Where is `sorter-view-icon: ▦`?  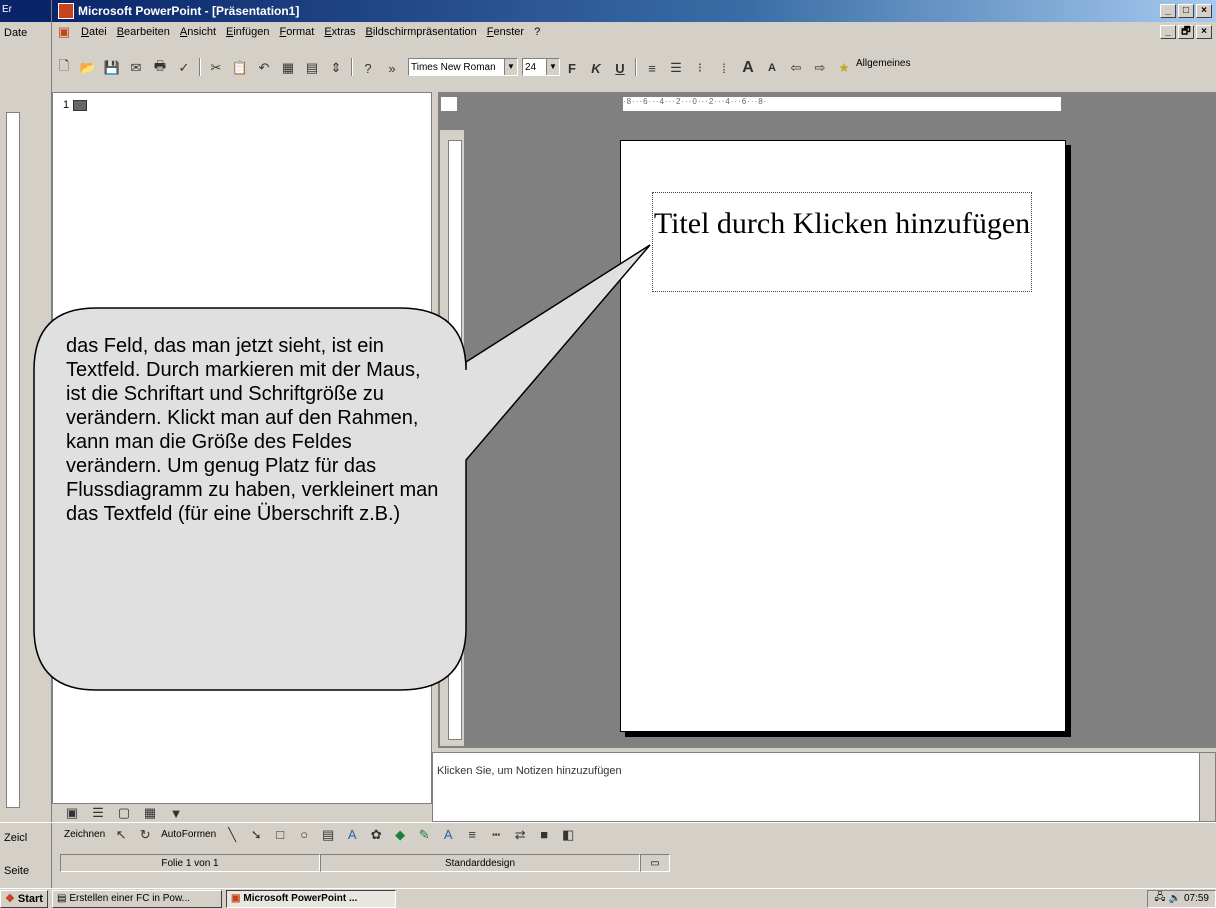 sorter-view-icon: ▦ is located at coordinates (150, 813).